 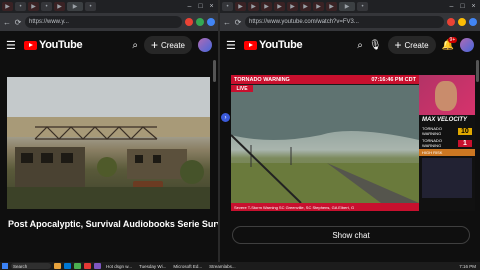 What do you see at coordinates (325, 79) in the screenshot?
I see `tornado-warning-banner: TORNADO WARNING 07:16:46 PM CDT` at bounding box center [325, 79].